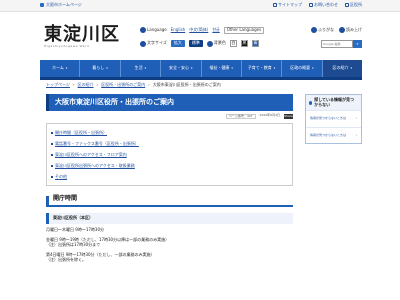  Describe the element at coordinates (201, 78) in the screenshot. I see `nav-underline` at that location.